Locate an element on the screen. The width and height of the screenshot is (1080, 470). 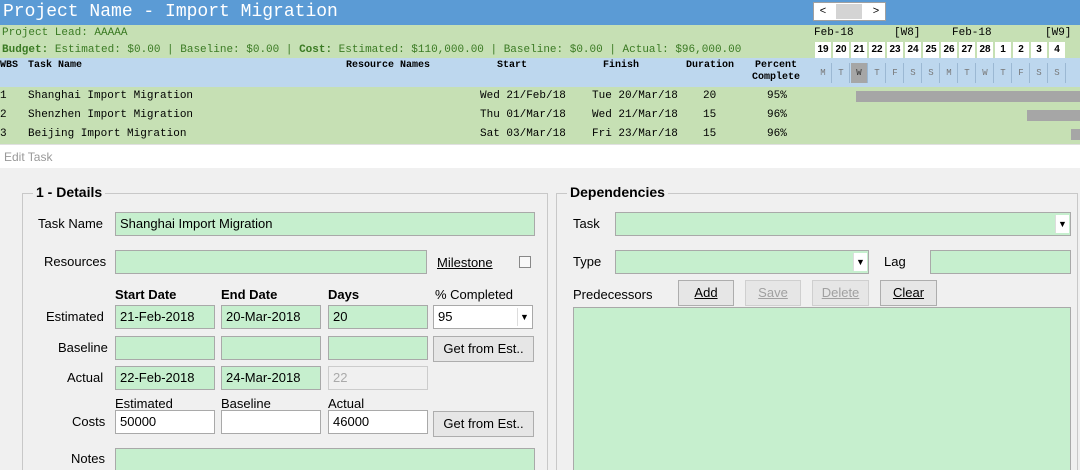
estimated-label: Estimated is located at coordinates (75, 316).